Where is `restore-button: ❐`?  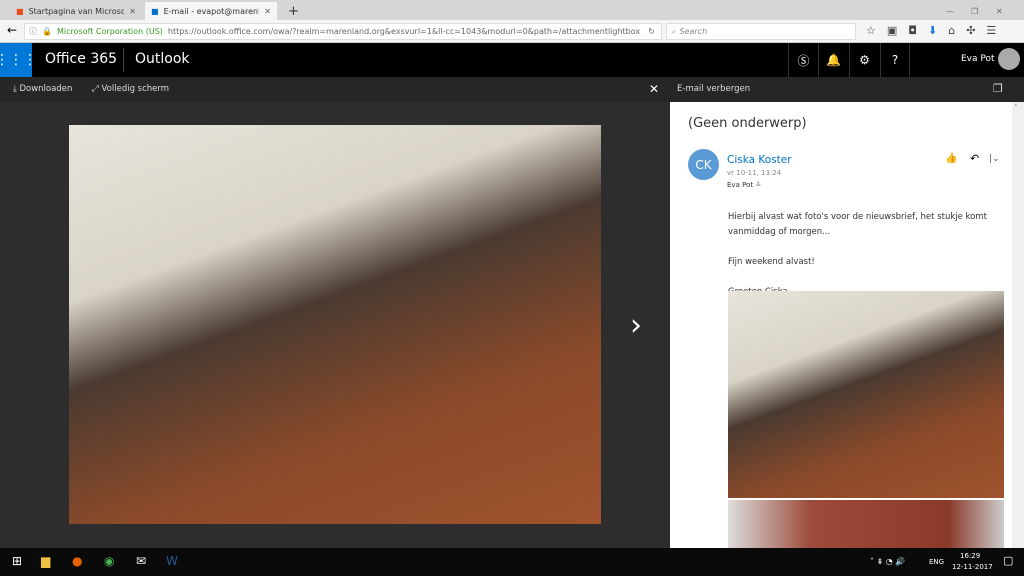
restore-button: ❐ is located at coordinates (974, 11).